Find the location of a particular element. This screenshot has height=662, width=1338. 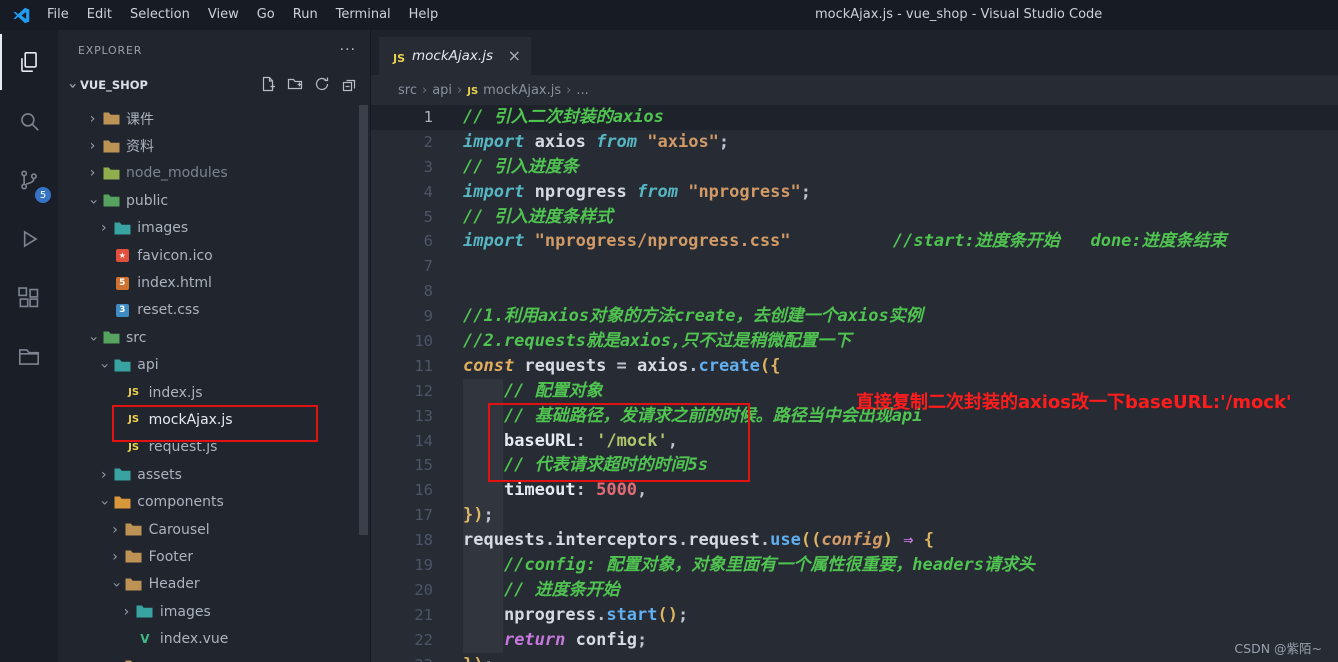

code-line-4: 4 import nprogress from "nprogress"; is located at coordinates (854, 192).